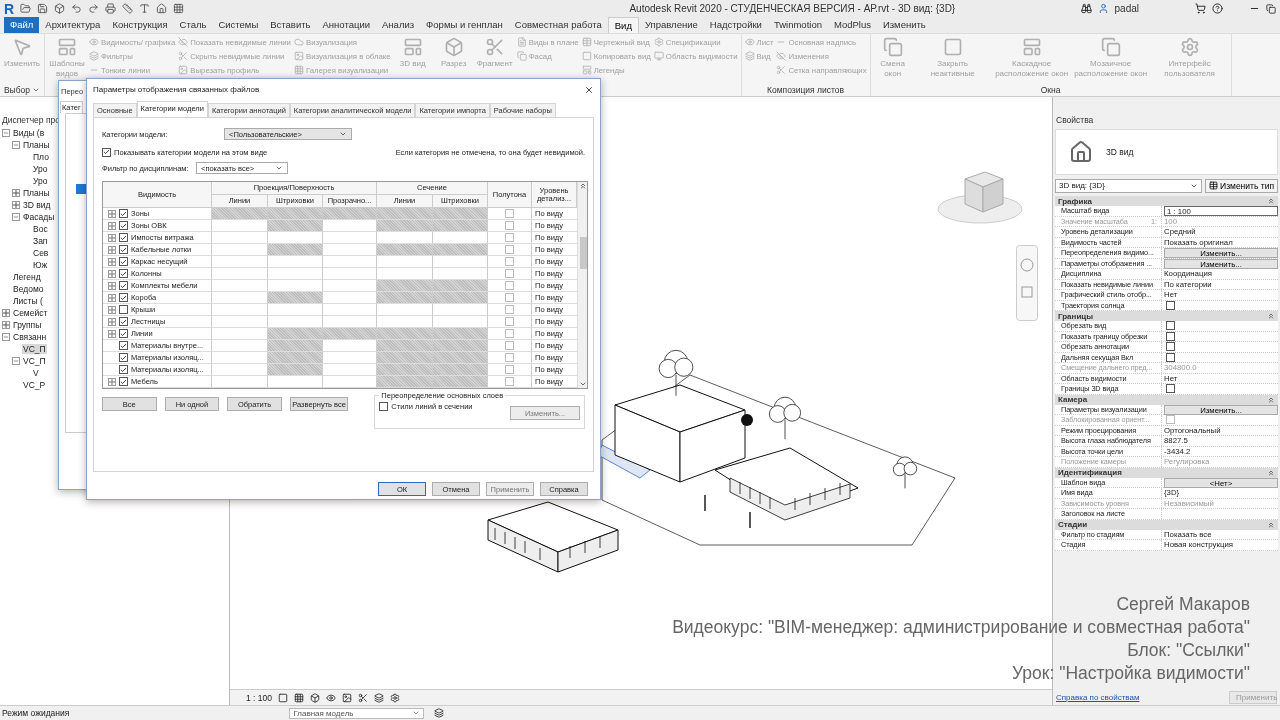 This screenshot has height=720, width=1280. I want to click on scroll-thumb, so click(583, 253).